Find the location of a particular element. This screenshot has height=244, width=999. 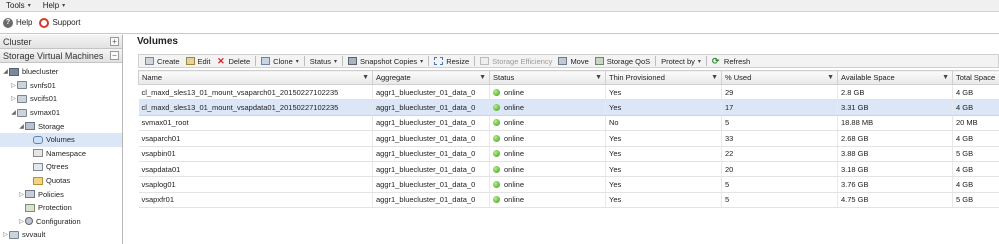

edit-button: Edit is located at coordinates (198, 61).